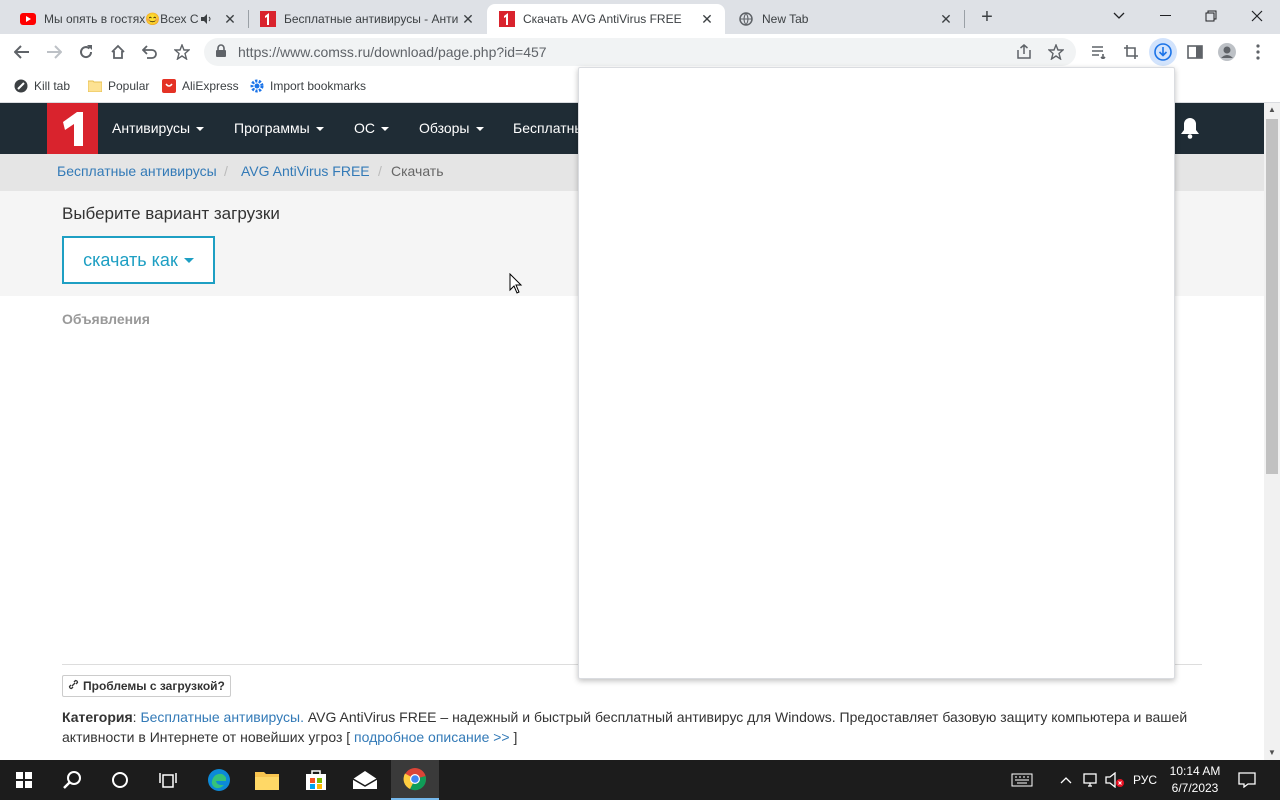  I want to click on scroll-down-arrow-icon: ▼, so click(1272, 753).